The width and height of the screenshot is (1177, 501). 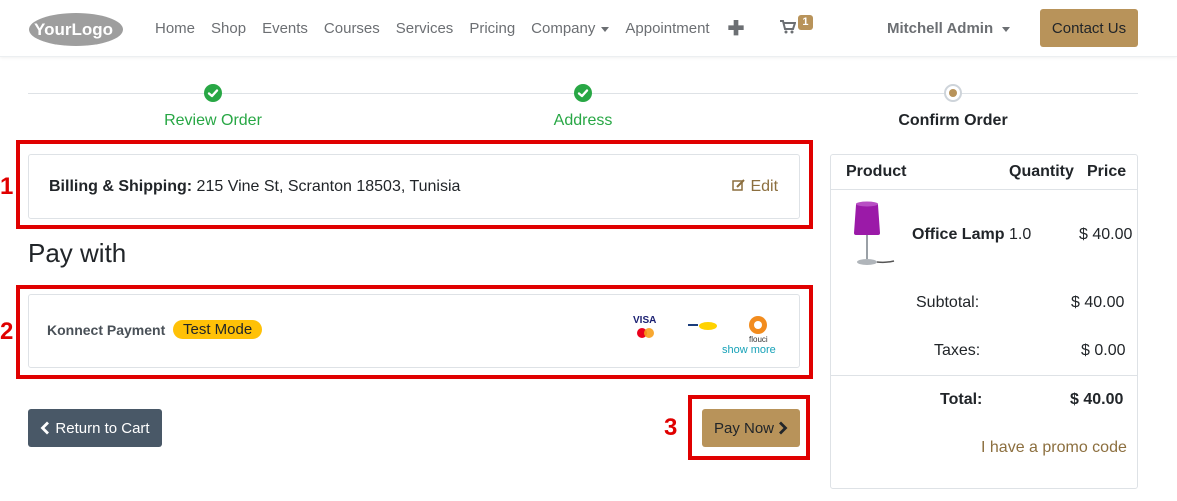 What do you see at coordinates (1106, 234) in the screenshot?
I see `item-price: $ 40.00` at bounding box center [1106, 234].